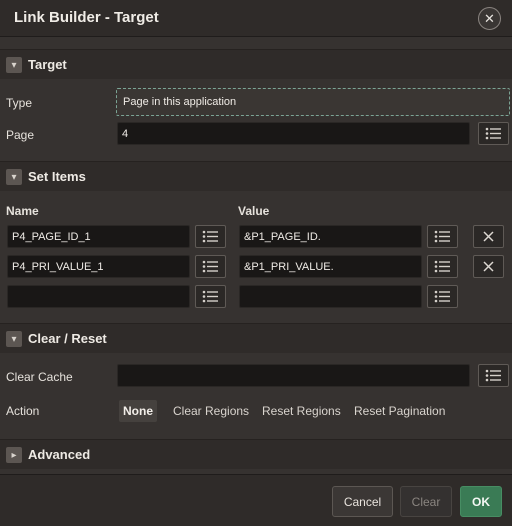 This screenshot has height=526, width=512. What do you see at coordinates (293, 375) in the screenshot?
I see `clear-cache-input` at bounding box center [293, 375].